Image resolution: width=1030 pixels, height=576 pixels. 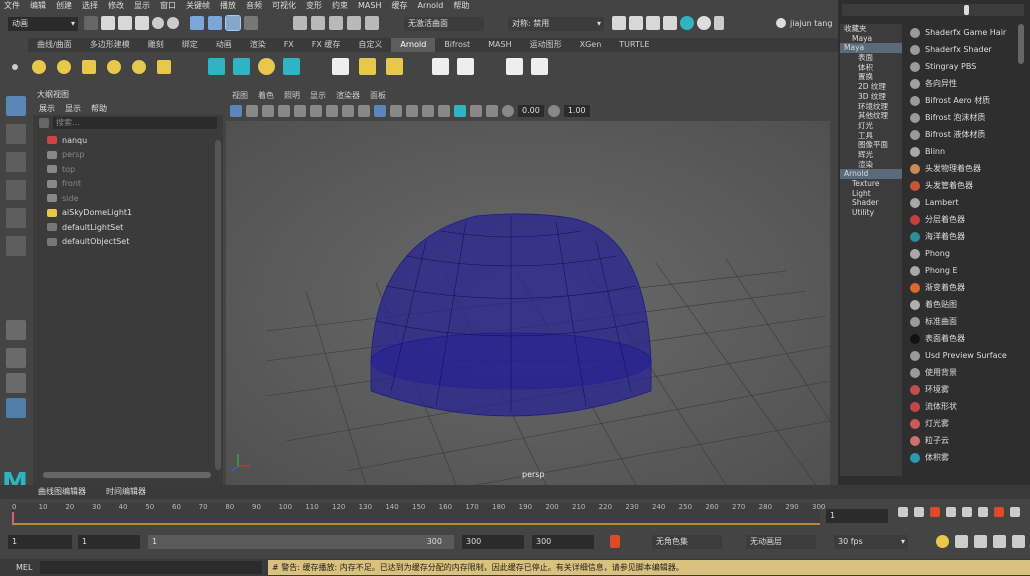 I want to click on export-standin-icon, so click(x=241, y=66).